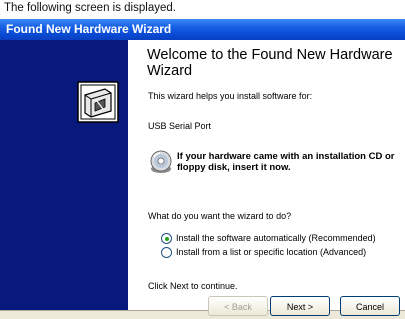 This screenshot has height=319, width=405. What do you see at coordinates (238, 306) in the screenshot?
I see `back-button: < Back` at bounding box center [238, 306].